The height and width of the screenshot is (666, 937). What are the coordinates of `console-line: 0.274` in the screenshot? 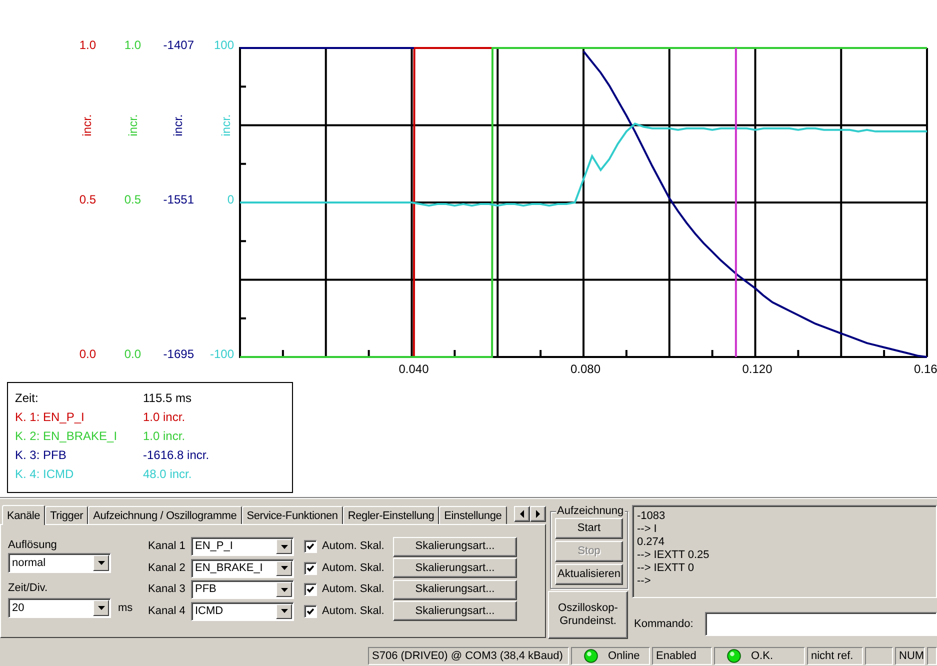 It's located at (651, 542).